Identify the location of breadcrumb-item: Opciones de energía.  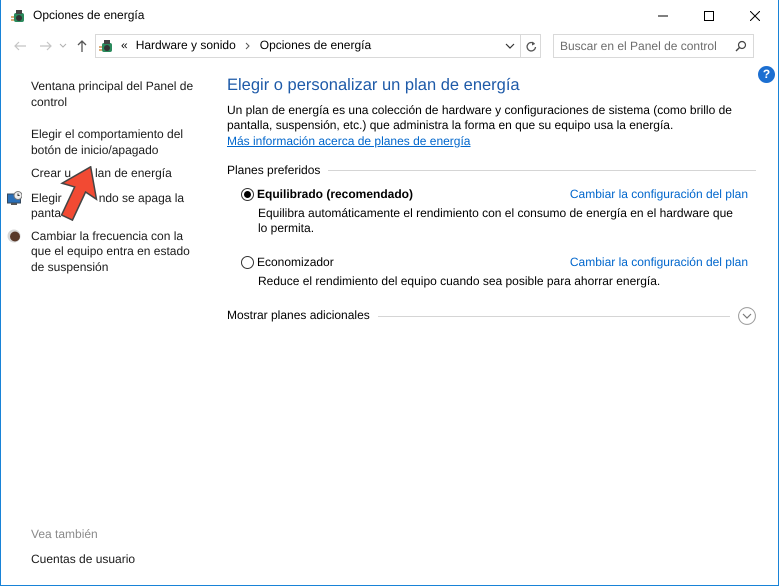
(316, 46).